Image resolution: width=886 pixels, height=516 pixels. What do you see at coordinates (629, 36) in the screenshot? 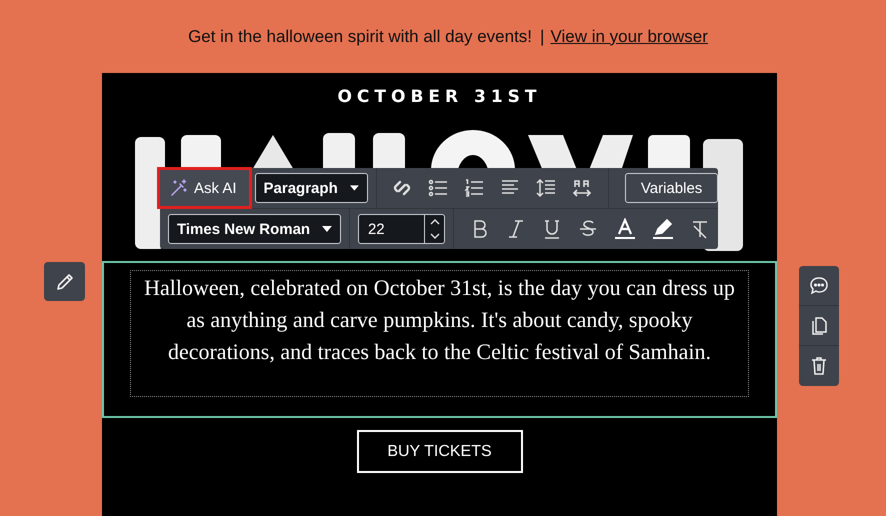
I see `browser-link: View in your browser` at bounding box center [629, 36].